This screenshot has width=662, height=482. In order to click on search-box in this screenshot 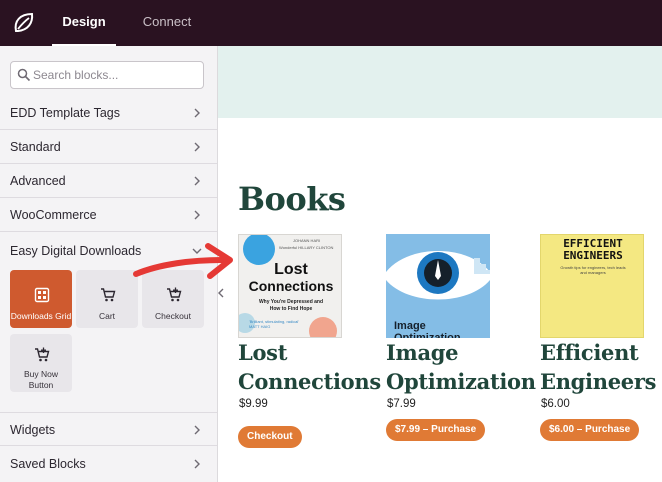, I will do `click(107, 75)`.